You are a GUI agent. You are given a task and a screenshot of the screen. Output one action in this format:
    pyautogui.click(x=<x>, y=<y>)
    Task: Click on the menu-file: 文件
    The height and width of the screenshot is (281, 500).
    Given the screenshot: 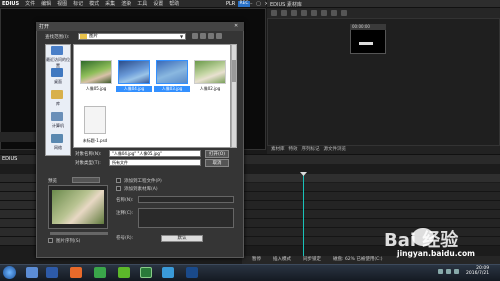 What is the action you would take?
    pyautogui.click(x=30, y=3)
    